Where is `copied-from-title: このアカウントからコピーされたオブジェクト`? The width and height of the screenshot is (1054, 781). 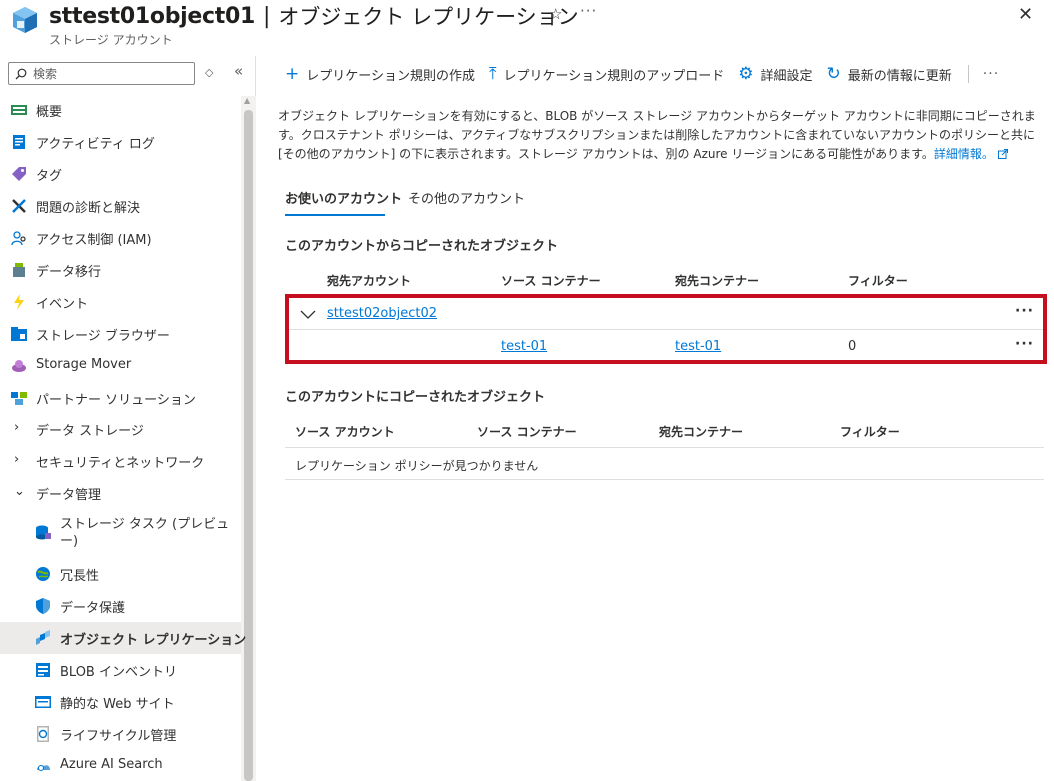 copied-from-title: このアカウントからコピーされたオブジェクト is located at coordinates (422, 246).